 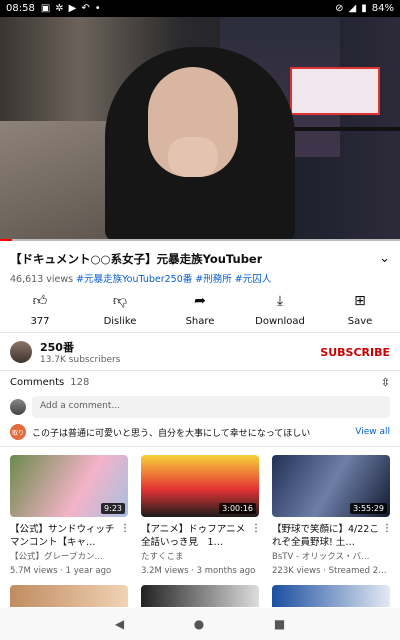 What do you see at coordinates (85, 8) in the screenshot?
I see `back-arrow-icon: ↶` at bounding box center [85, 8].